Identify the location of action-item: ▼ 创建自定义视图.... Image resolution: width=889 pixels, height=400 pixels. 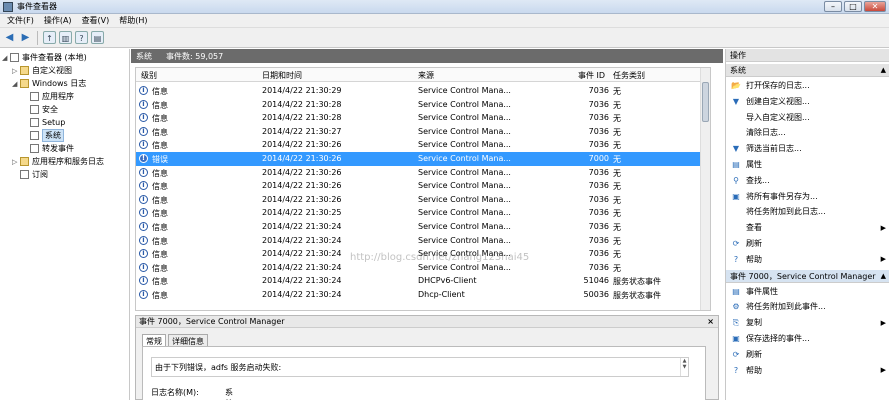
(808, 101).